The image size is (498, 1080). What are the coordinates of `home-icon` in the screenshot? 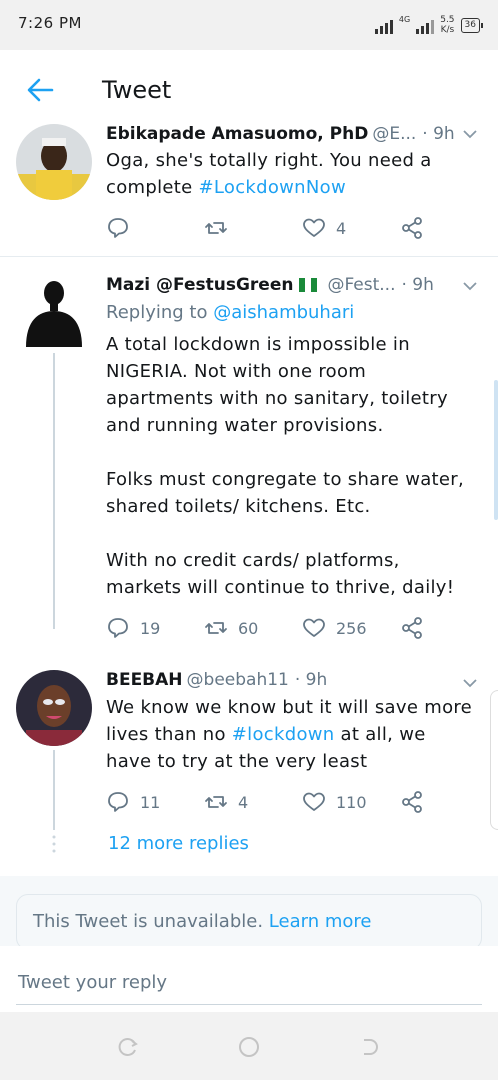 It's located at (249, 1047).